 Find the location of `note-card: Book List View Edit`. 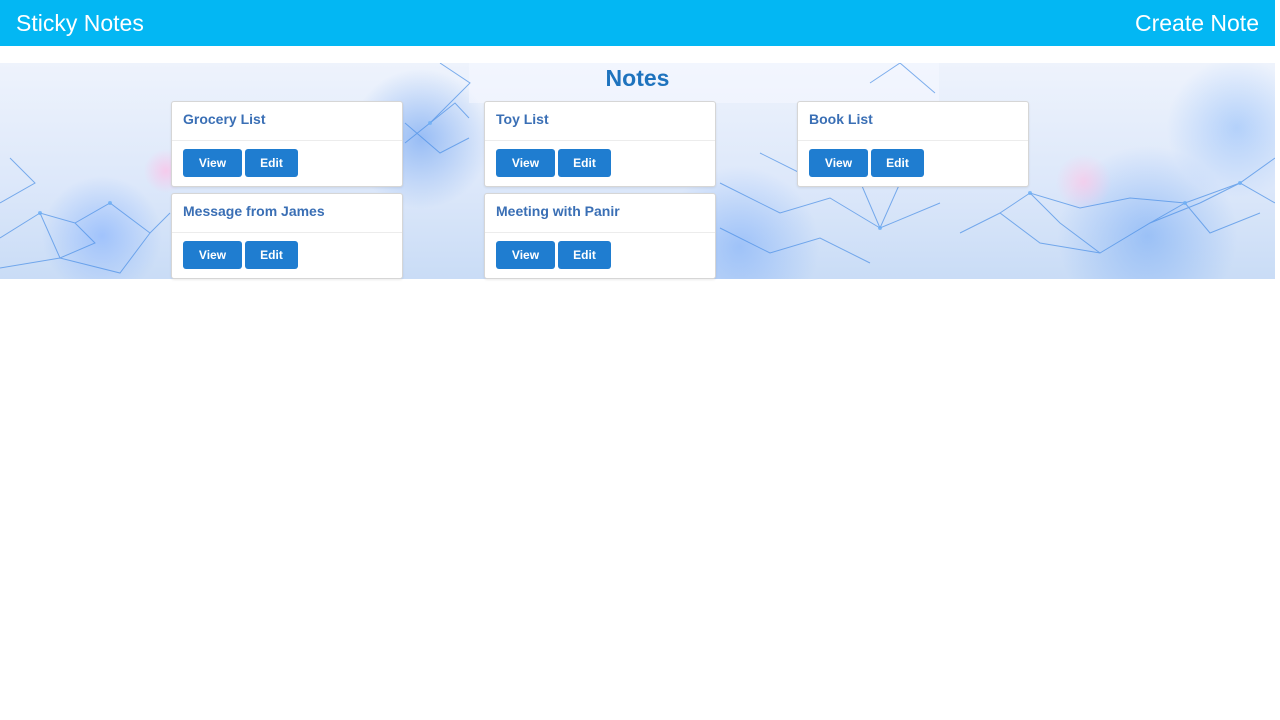

note-card: Book List View Edit is located at coordinates (913, 144).